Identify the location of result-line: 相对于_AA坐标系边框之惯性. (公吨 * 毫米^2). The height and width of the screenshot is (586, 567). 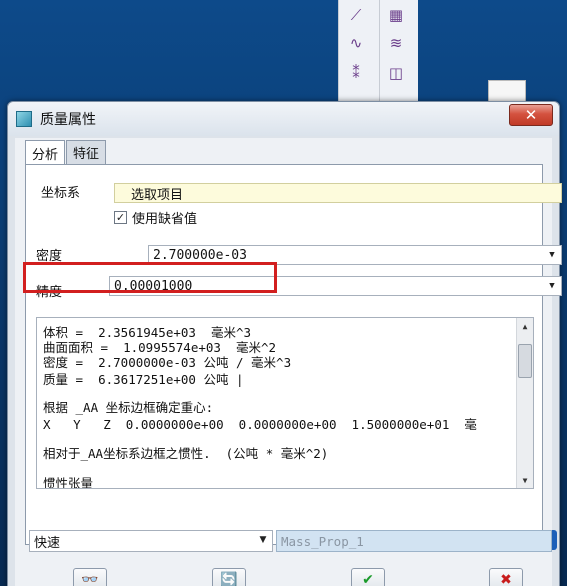
(186, 453).